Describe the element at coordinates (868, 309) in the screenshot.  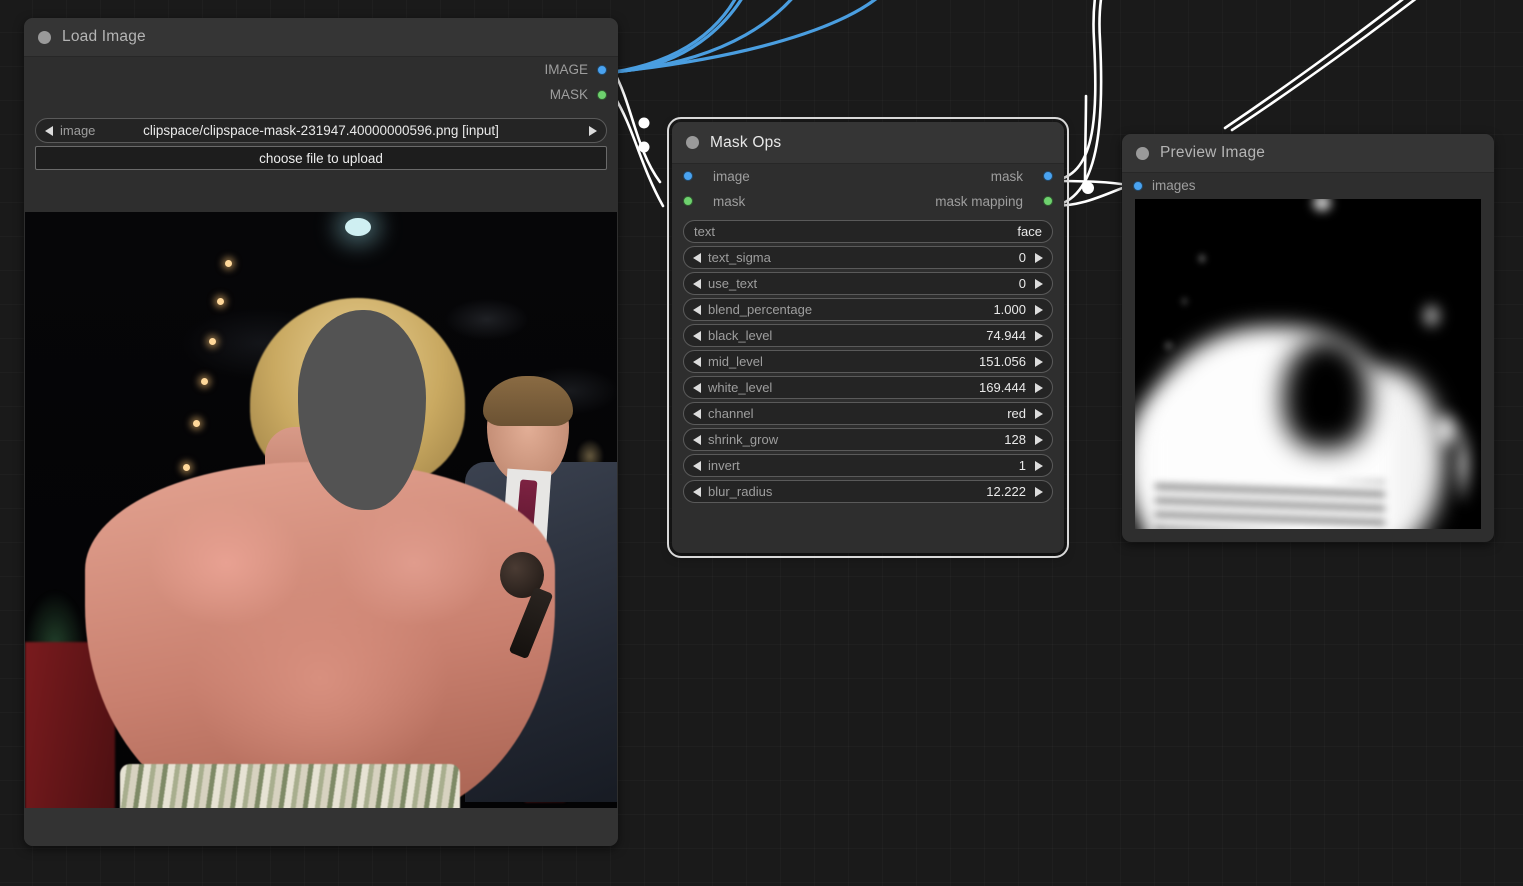
I see `widget-blend-percentage: blend_percentage 1.000` at that location.